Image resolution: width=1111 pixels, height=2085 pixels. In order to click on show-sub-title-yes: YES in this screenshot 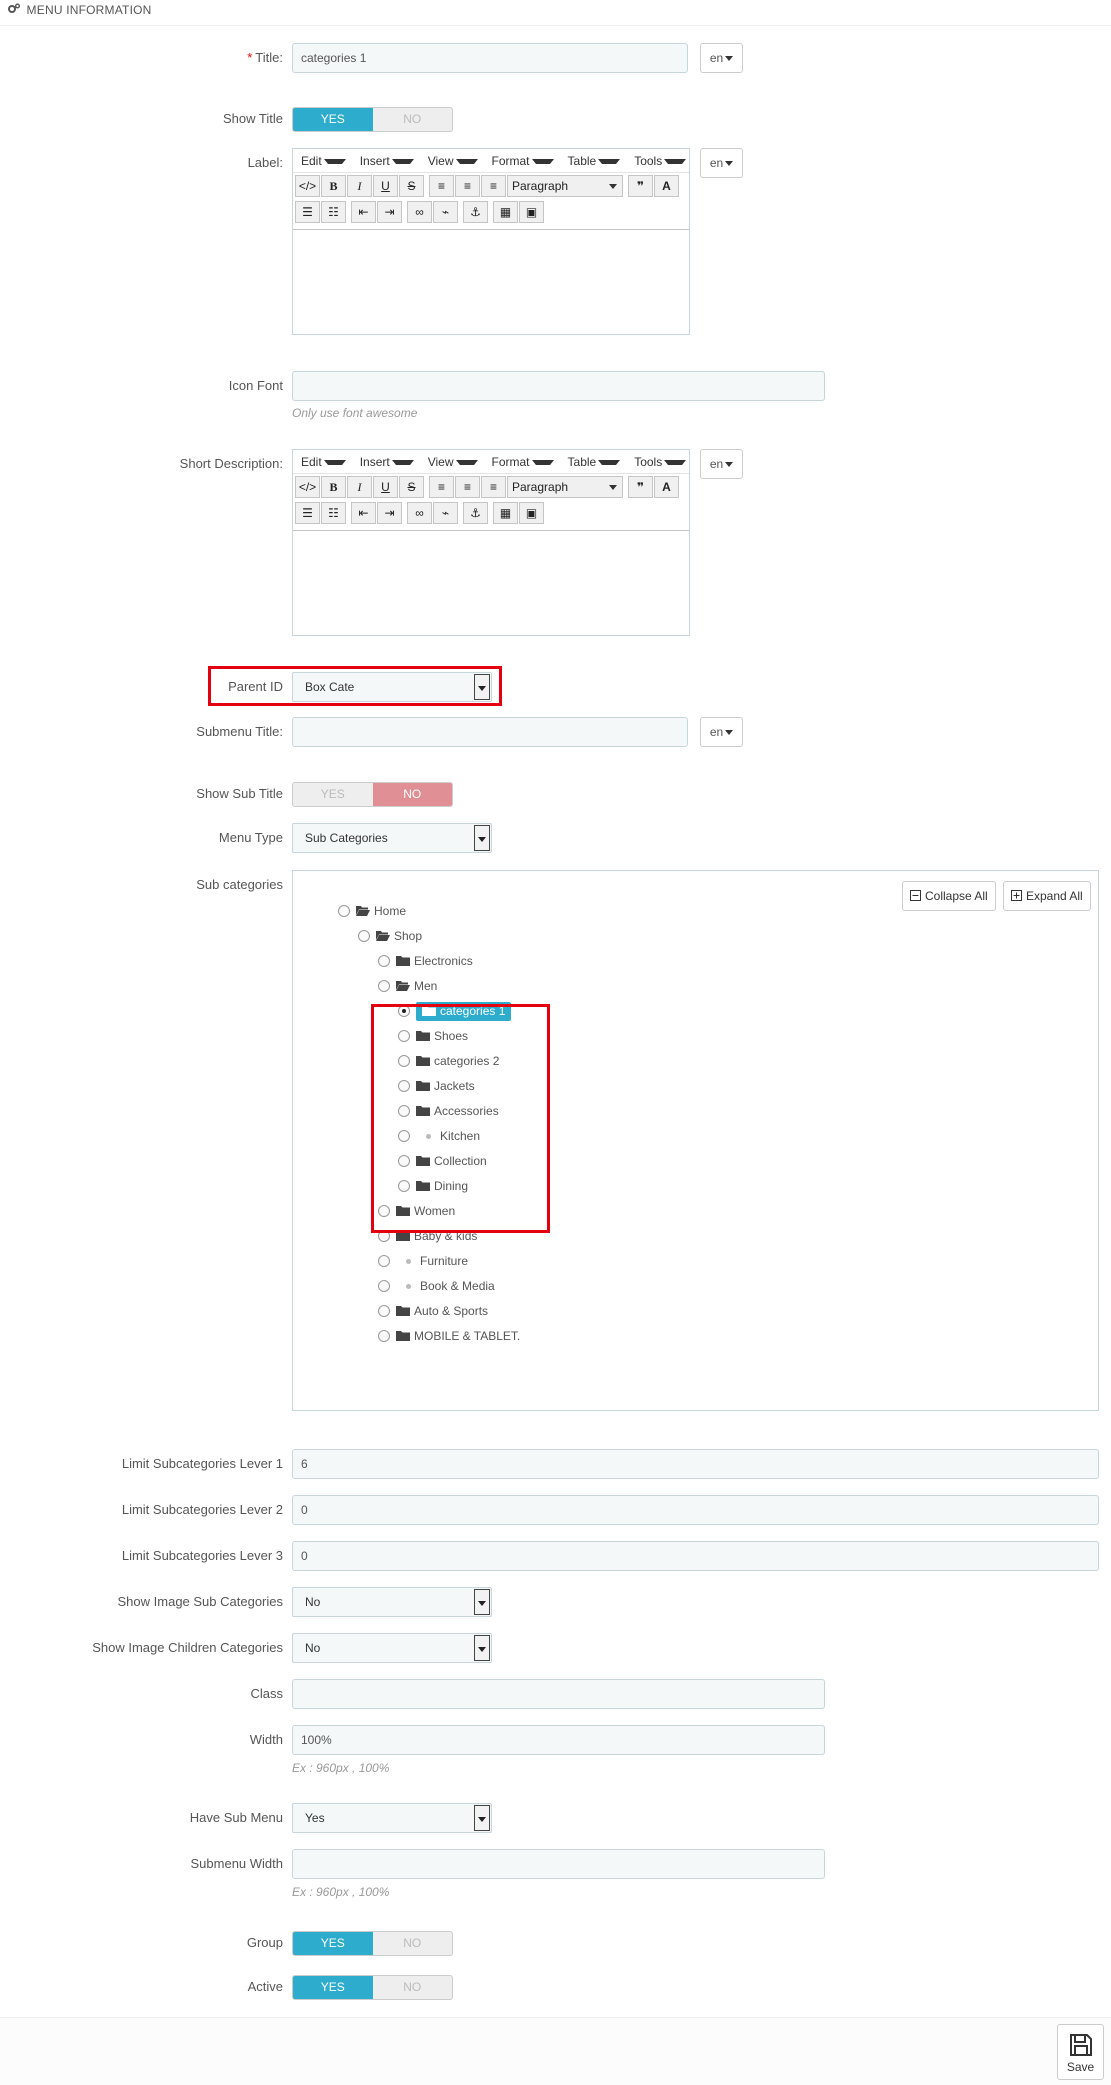, I will do `click(333, 794)`.